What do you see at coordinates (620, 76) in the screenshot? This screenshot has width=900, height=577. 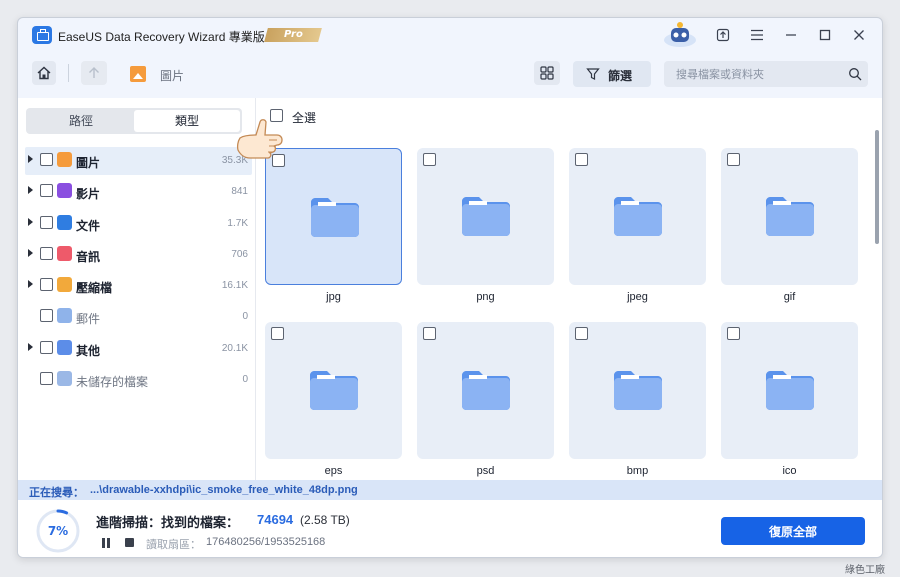 I see `filter-label: 篩選` at bounding box center [620, 76].